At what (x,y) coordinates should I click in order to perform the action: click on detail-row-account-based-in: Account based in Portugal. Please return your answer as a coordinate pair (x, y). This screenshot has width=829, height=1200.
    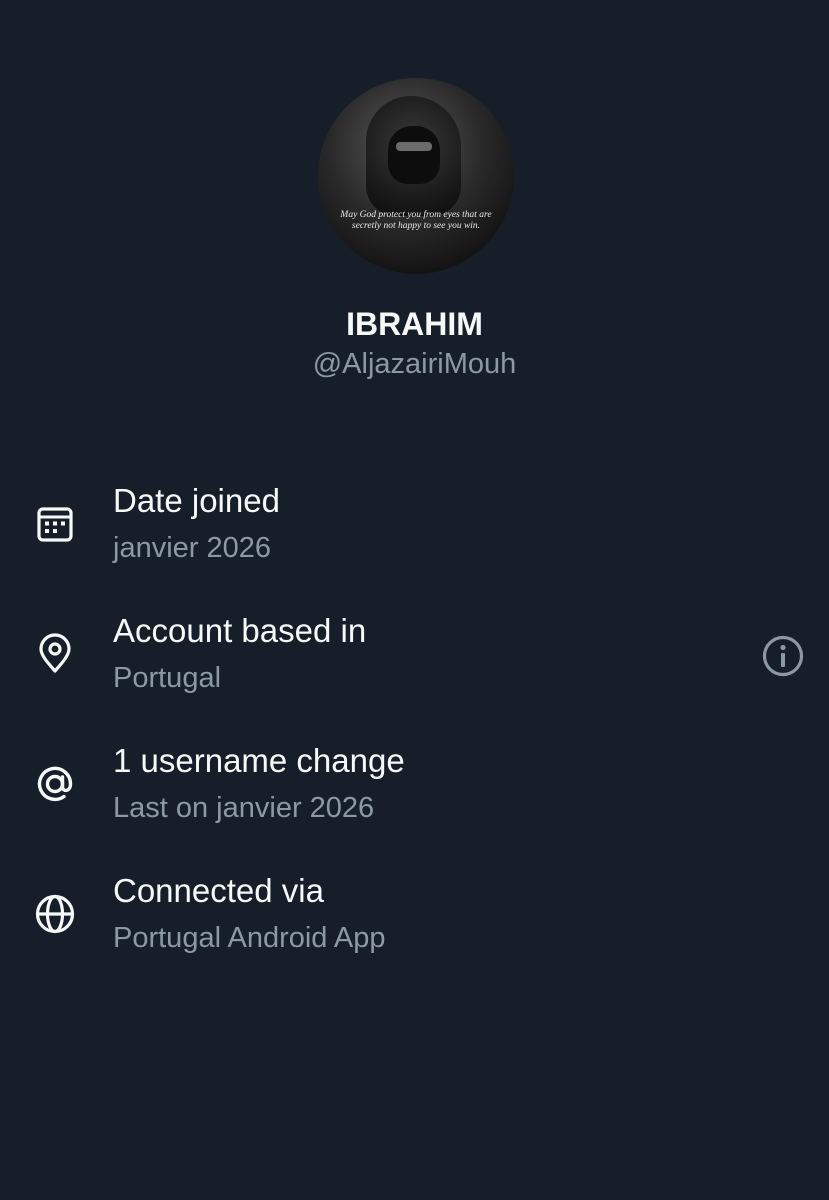
    Looking at the image, I should click on (414, 658).